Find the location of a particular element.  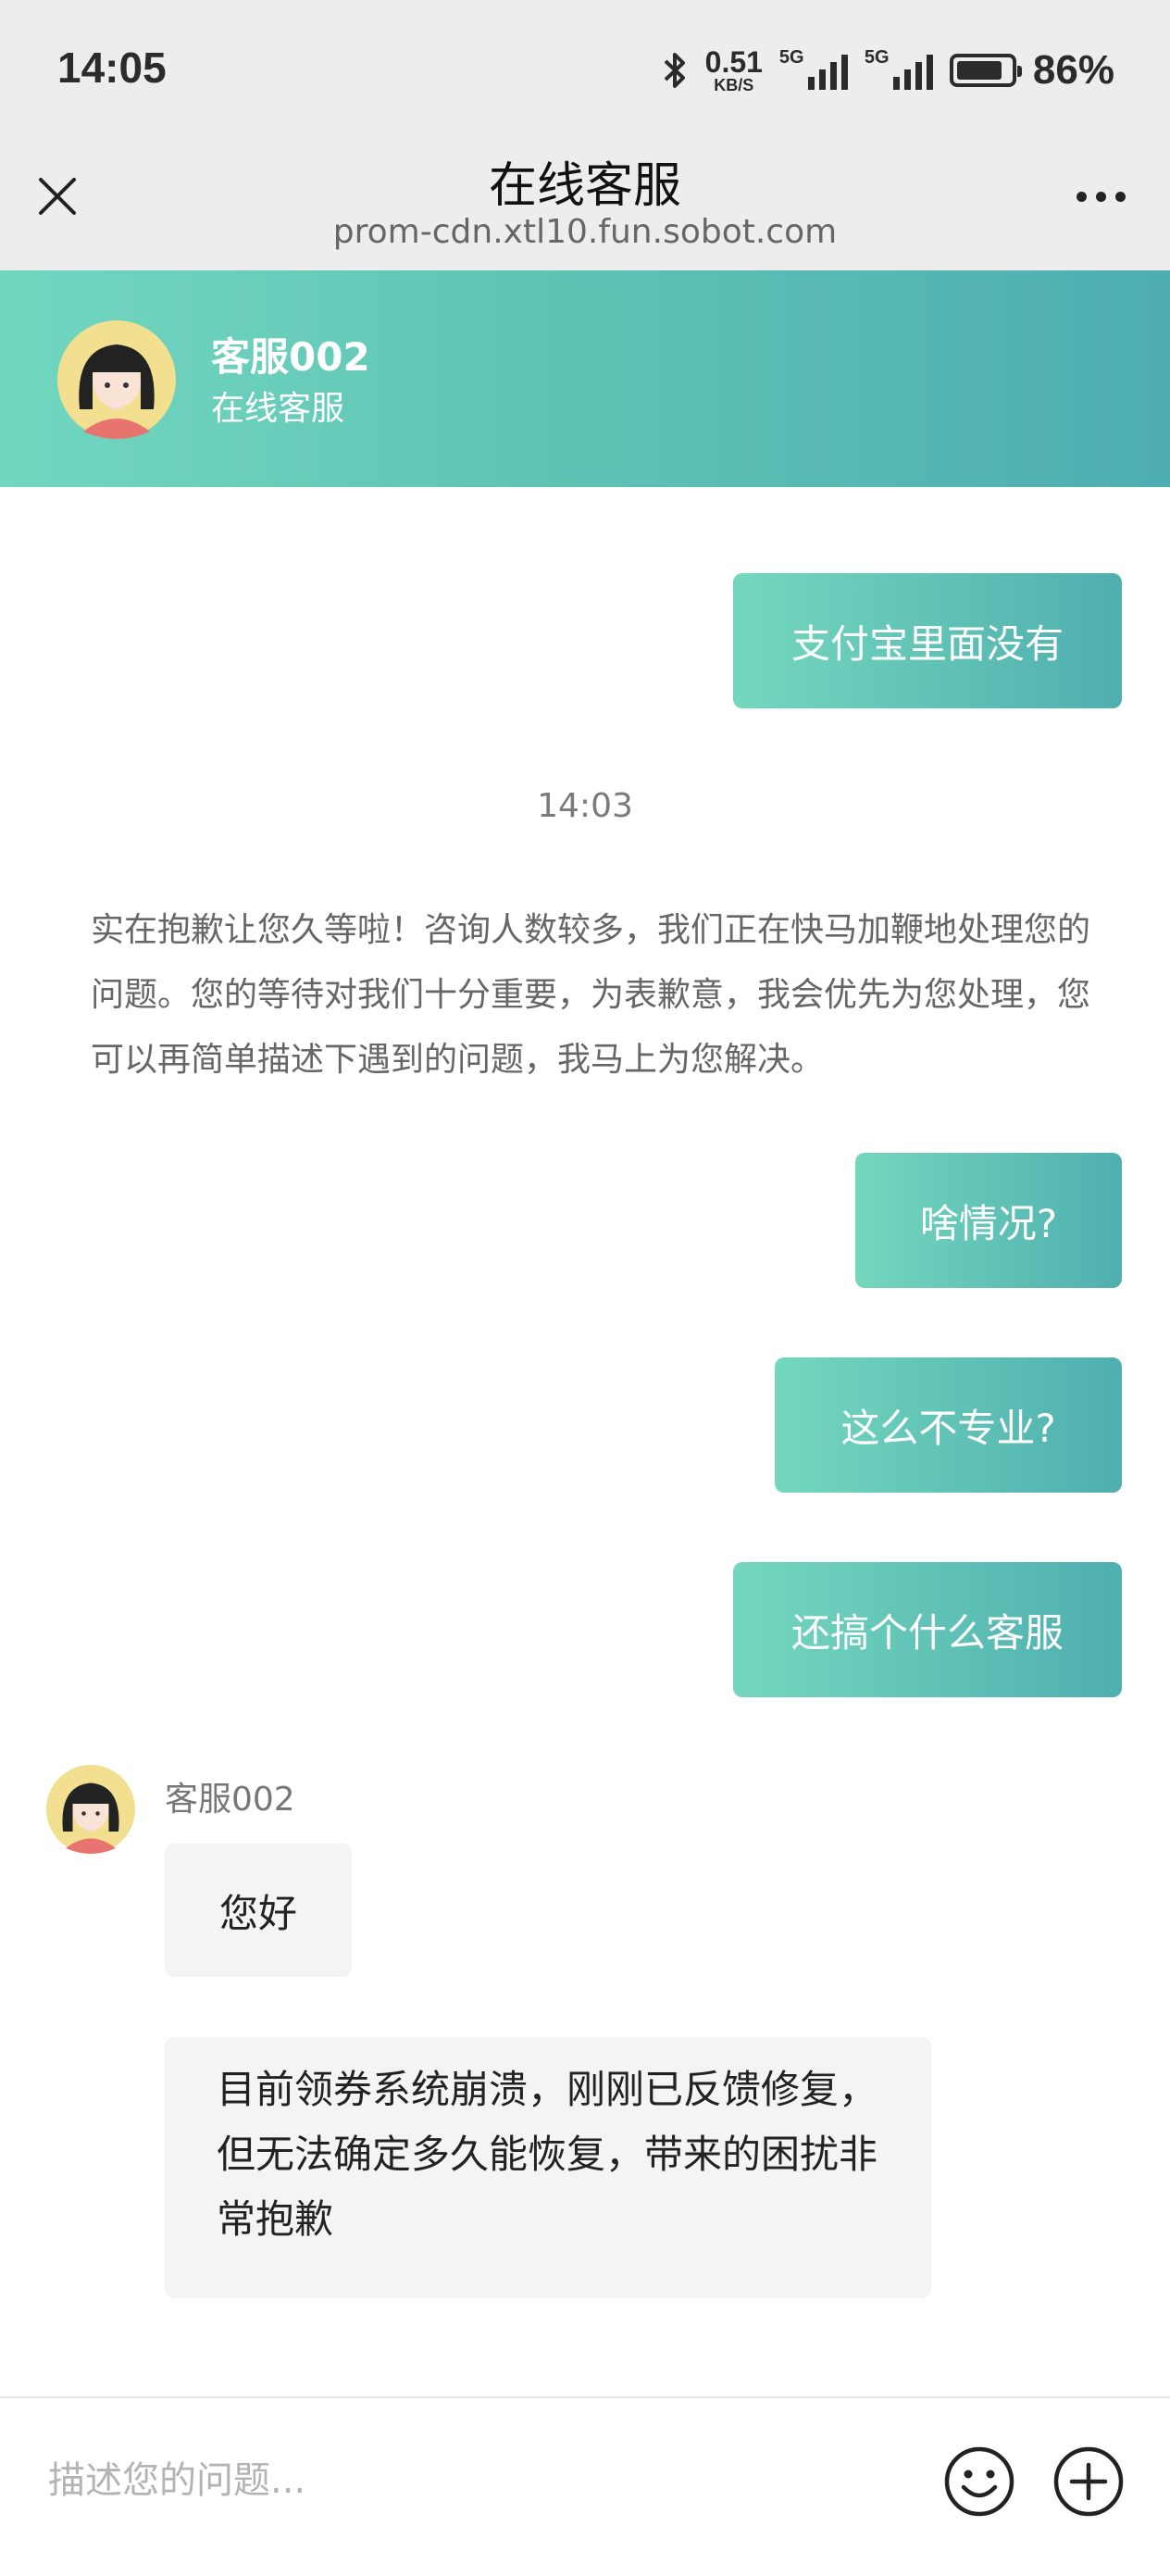

message-sender-name: 客服002 is located at coordinates (230, 1800).